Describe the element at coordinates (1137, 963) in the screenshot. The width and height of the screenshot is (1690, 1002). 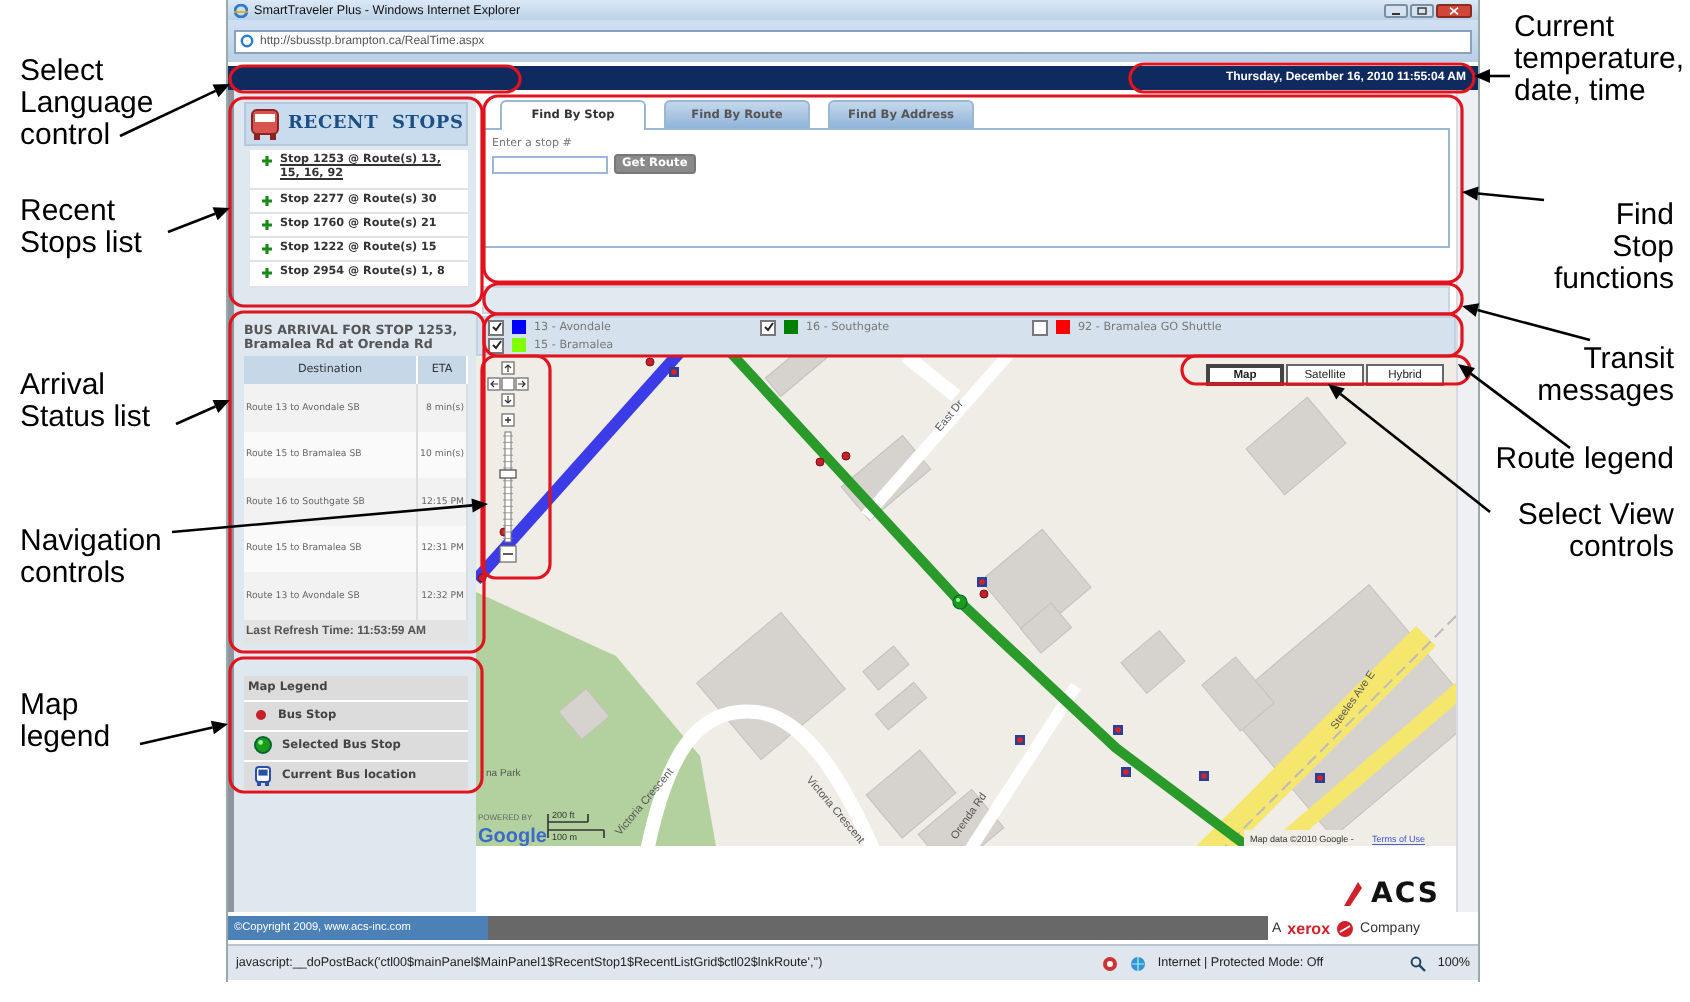
I see `globe-icon` at that location.